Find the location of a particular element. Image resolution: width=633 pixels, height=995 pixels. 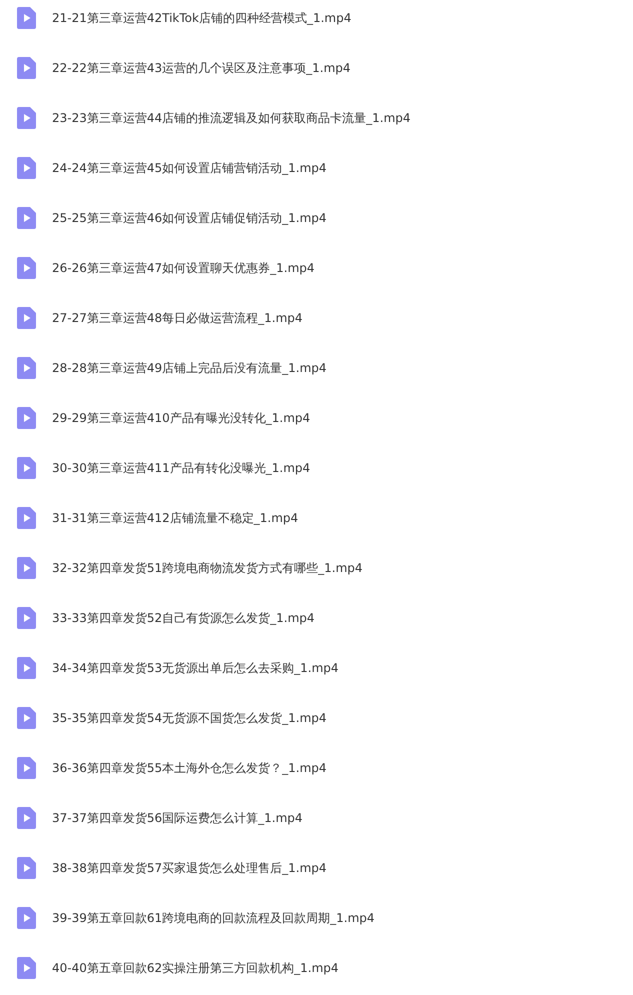

file-name: 40-40第五章回款62实操注册第三方回款机构_1.mp4 is located at coordinates (195, 968).